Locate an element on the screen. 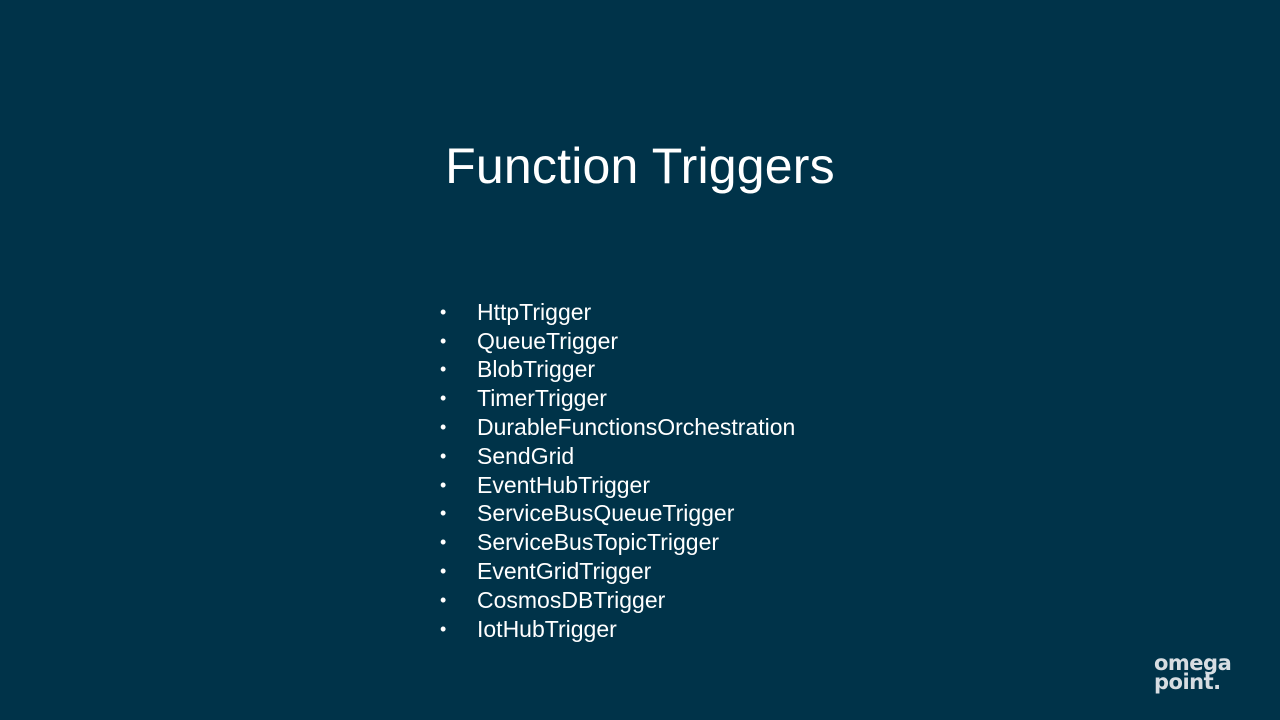 Image resolution: width=1280 pixels, height=720 pixels. list-item: • EventHubTrigger is located at coordinates (616, 485).